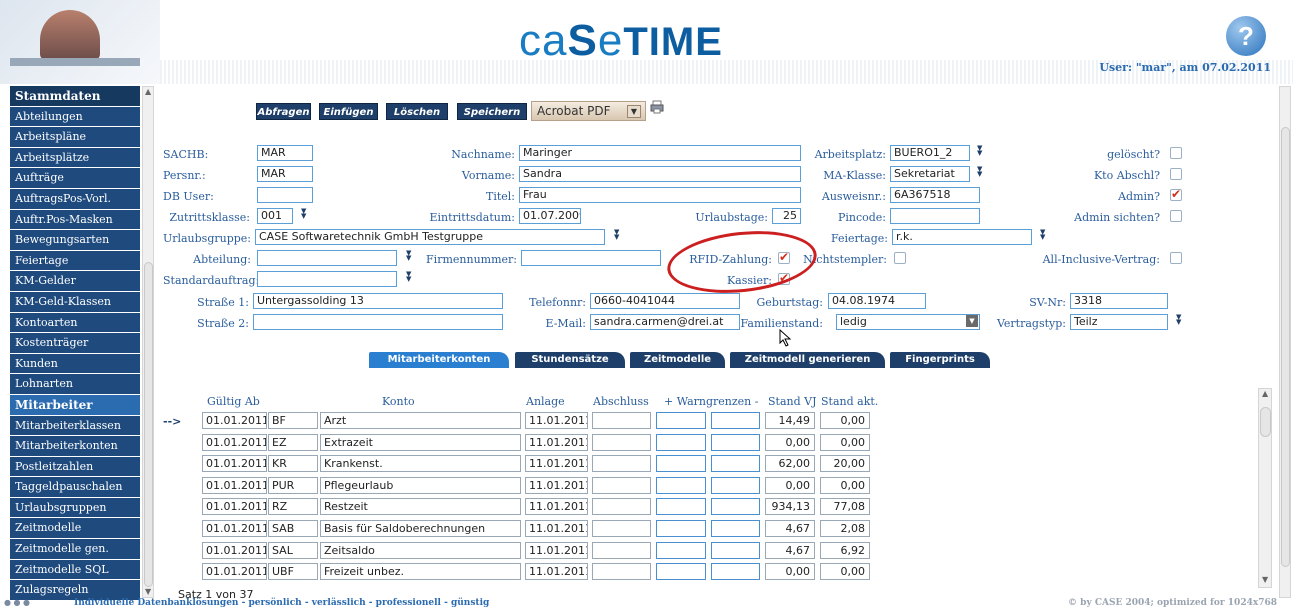 This screenshot has height=608, width=1293. What do you see at coordinates (75, 364) in the screenshot?
I see `sidebar-item: Kunden` at bounding box center [75, 364].